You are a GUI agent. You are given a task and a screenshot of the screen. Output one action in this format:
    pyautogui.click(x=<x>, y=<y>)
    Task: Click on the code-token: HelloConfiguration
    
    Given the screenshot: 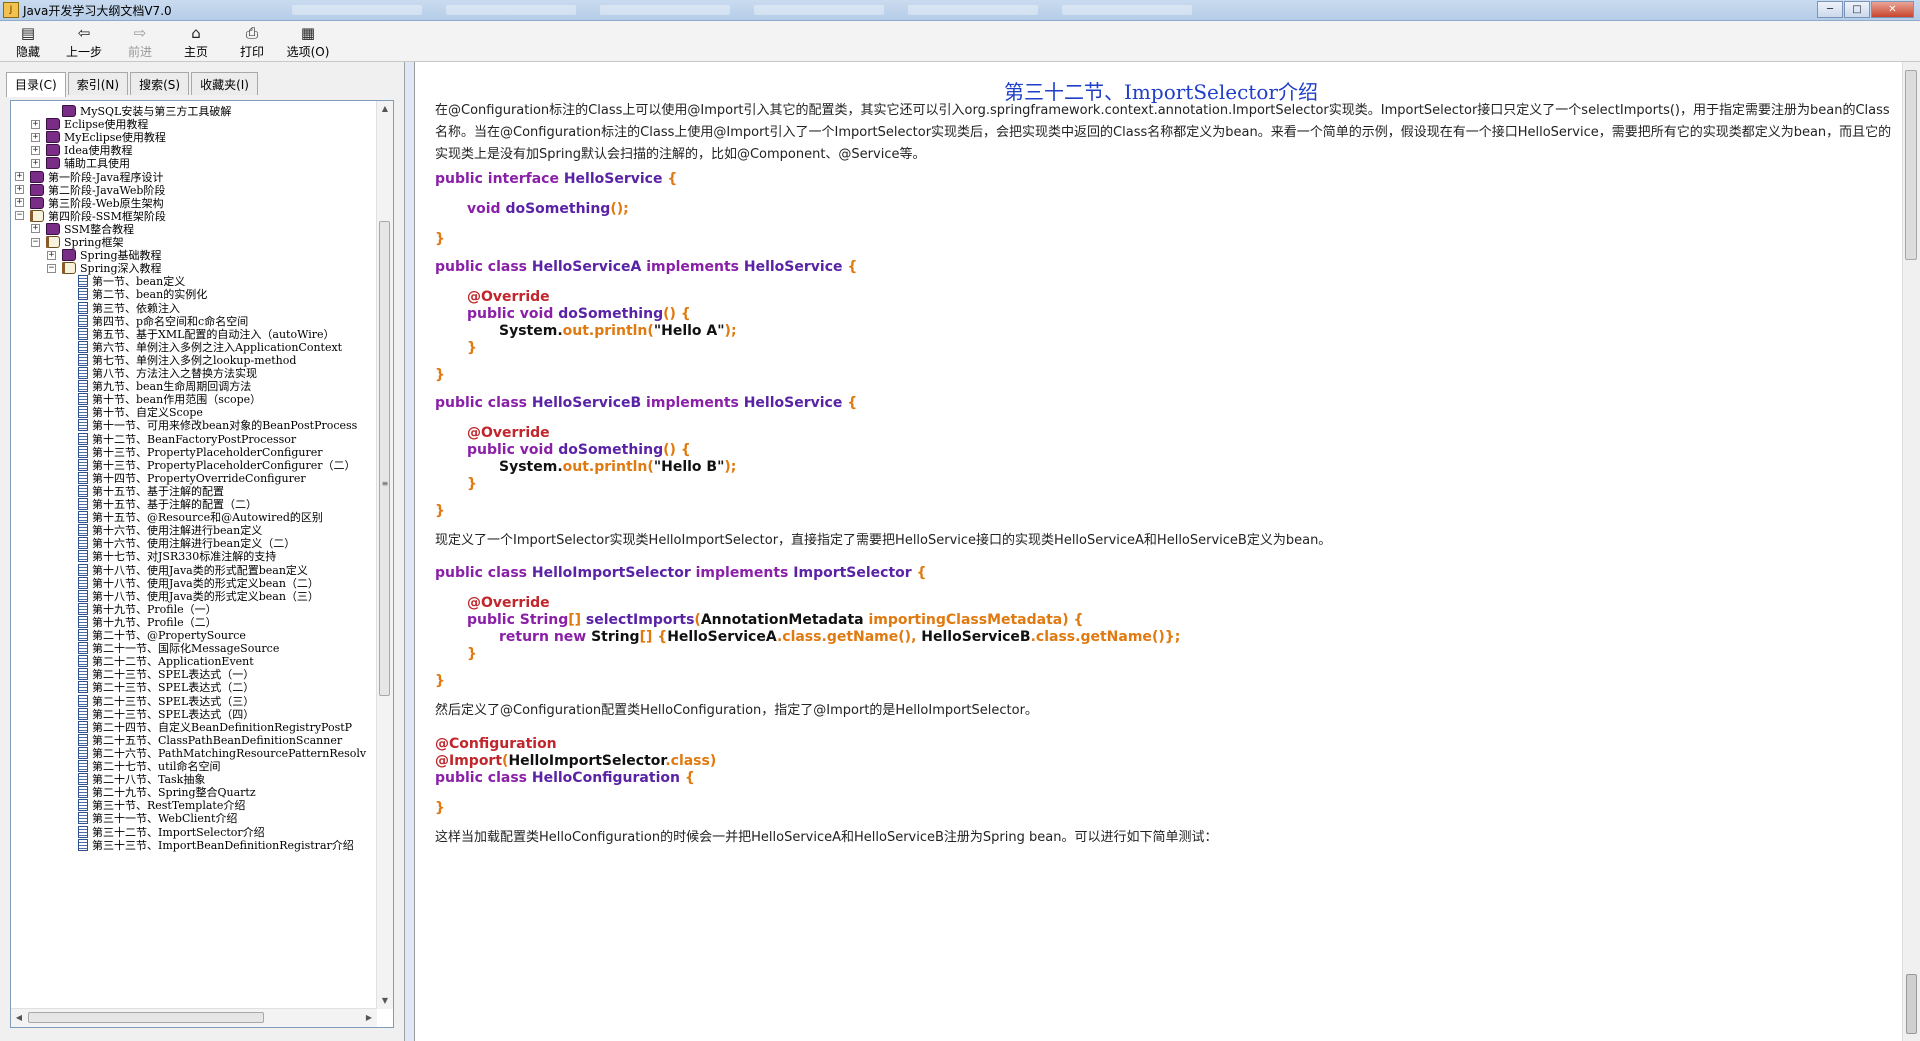 What is the action you would take?
    pyautogui.click(x=605, y=778)
    